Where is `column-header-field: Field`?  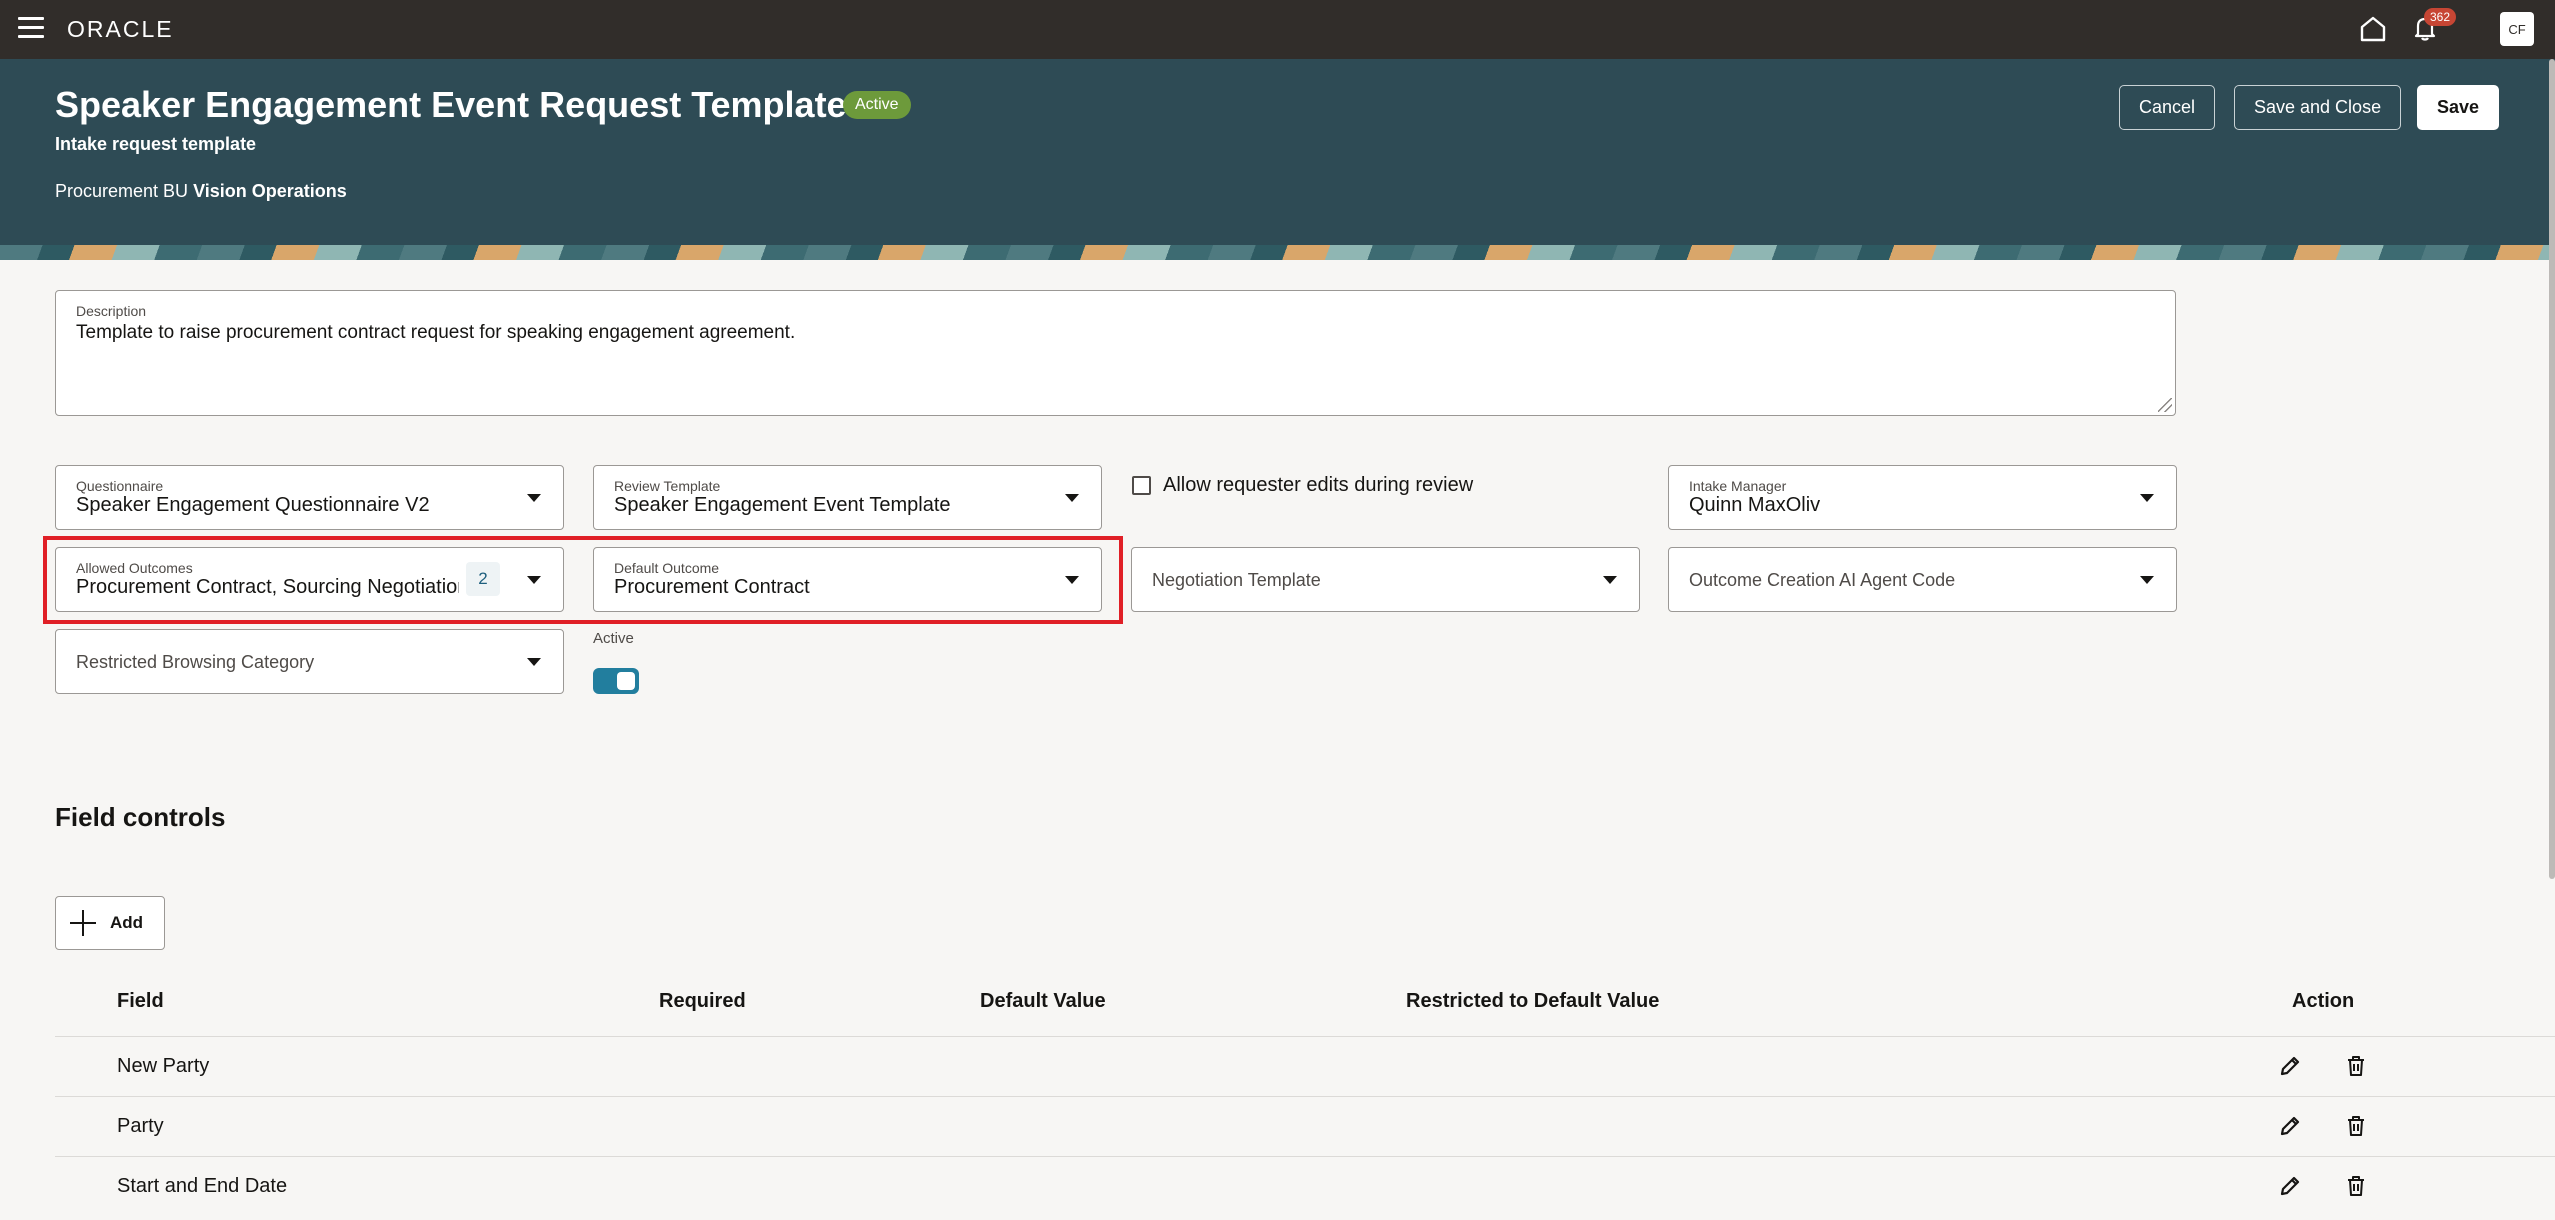 column-header-field: Field is located at coordinates (140, 1001).